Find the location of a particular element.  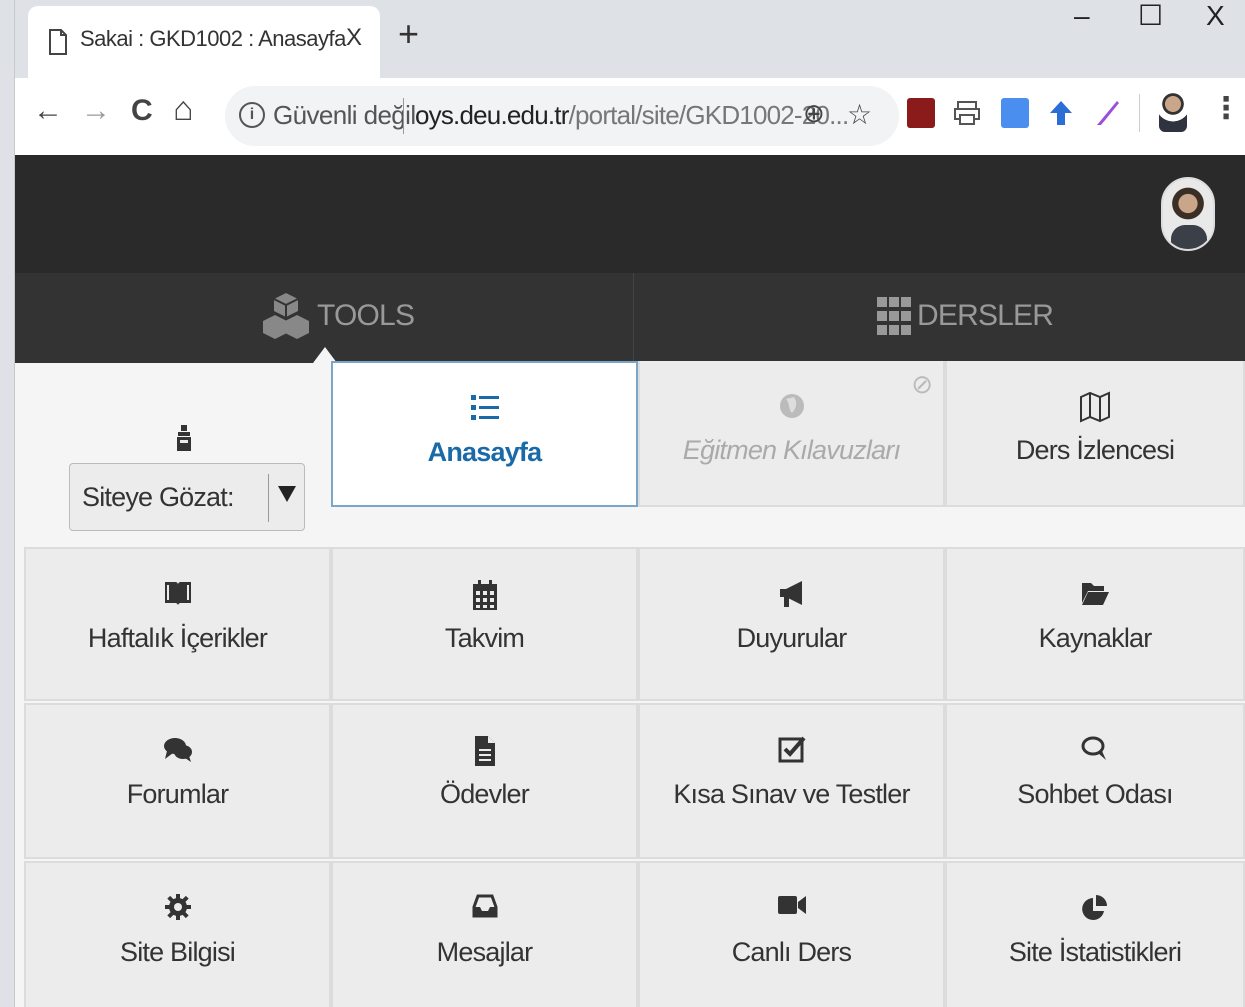

site-browse-area: Siteye Gözat: is located at coordinates (178, 455).